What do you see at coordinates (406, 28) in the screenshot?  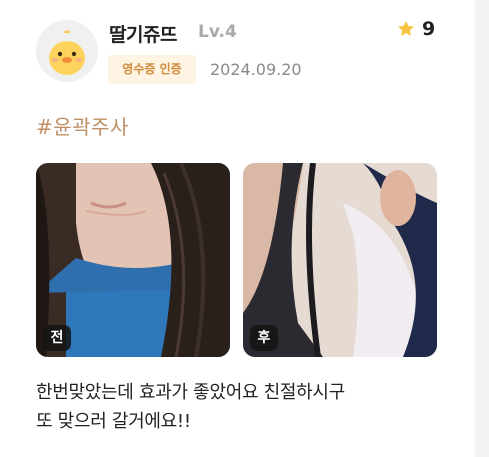 I see `star-icon` at bounding box center [406, 28].